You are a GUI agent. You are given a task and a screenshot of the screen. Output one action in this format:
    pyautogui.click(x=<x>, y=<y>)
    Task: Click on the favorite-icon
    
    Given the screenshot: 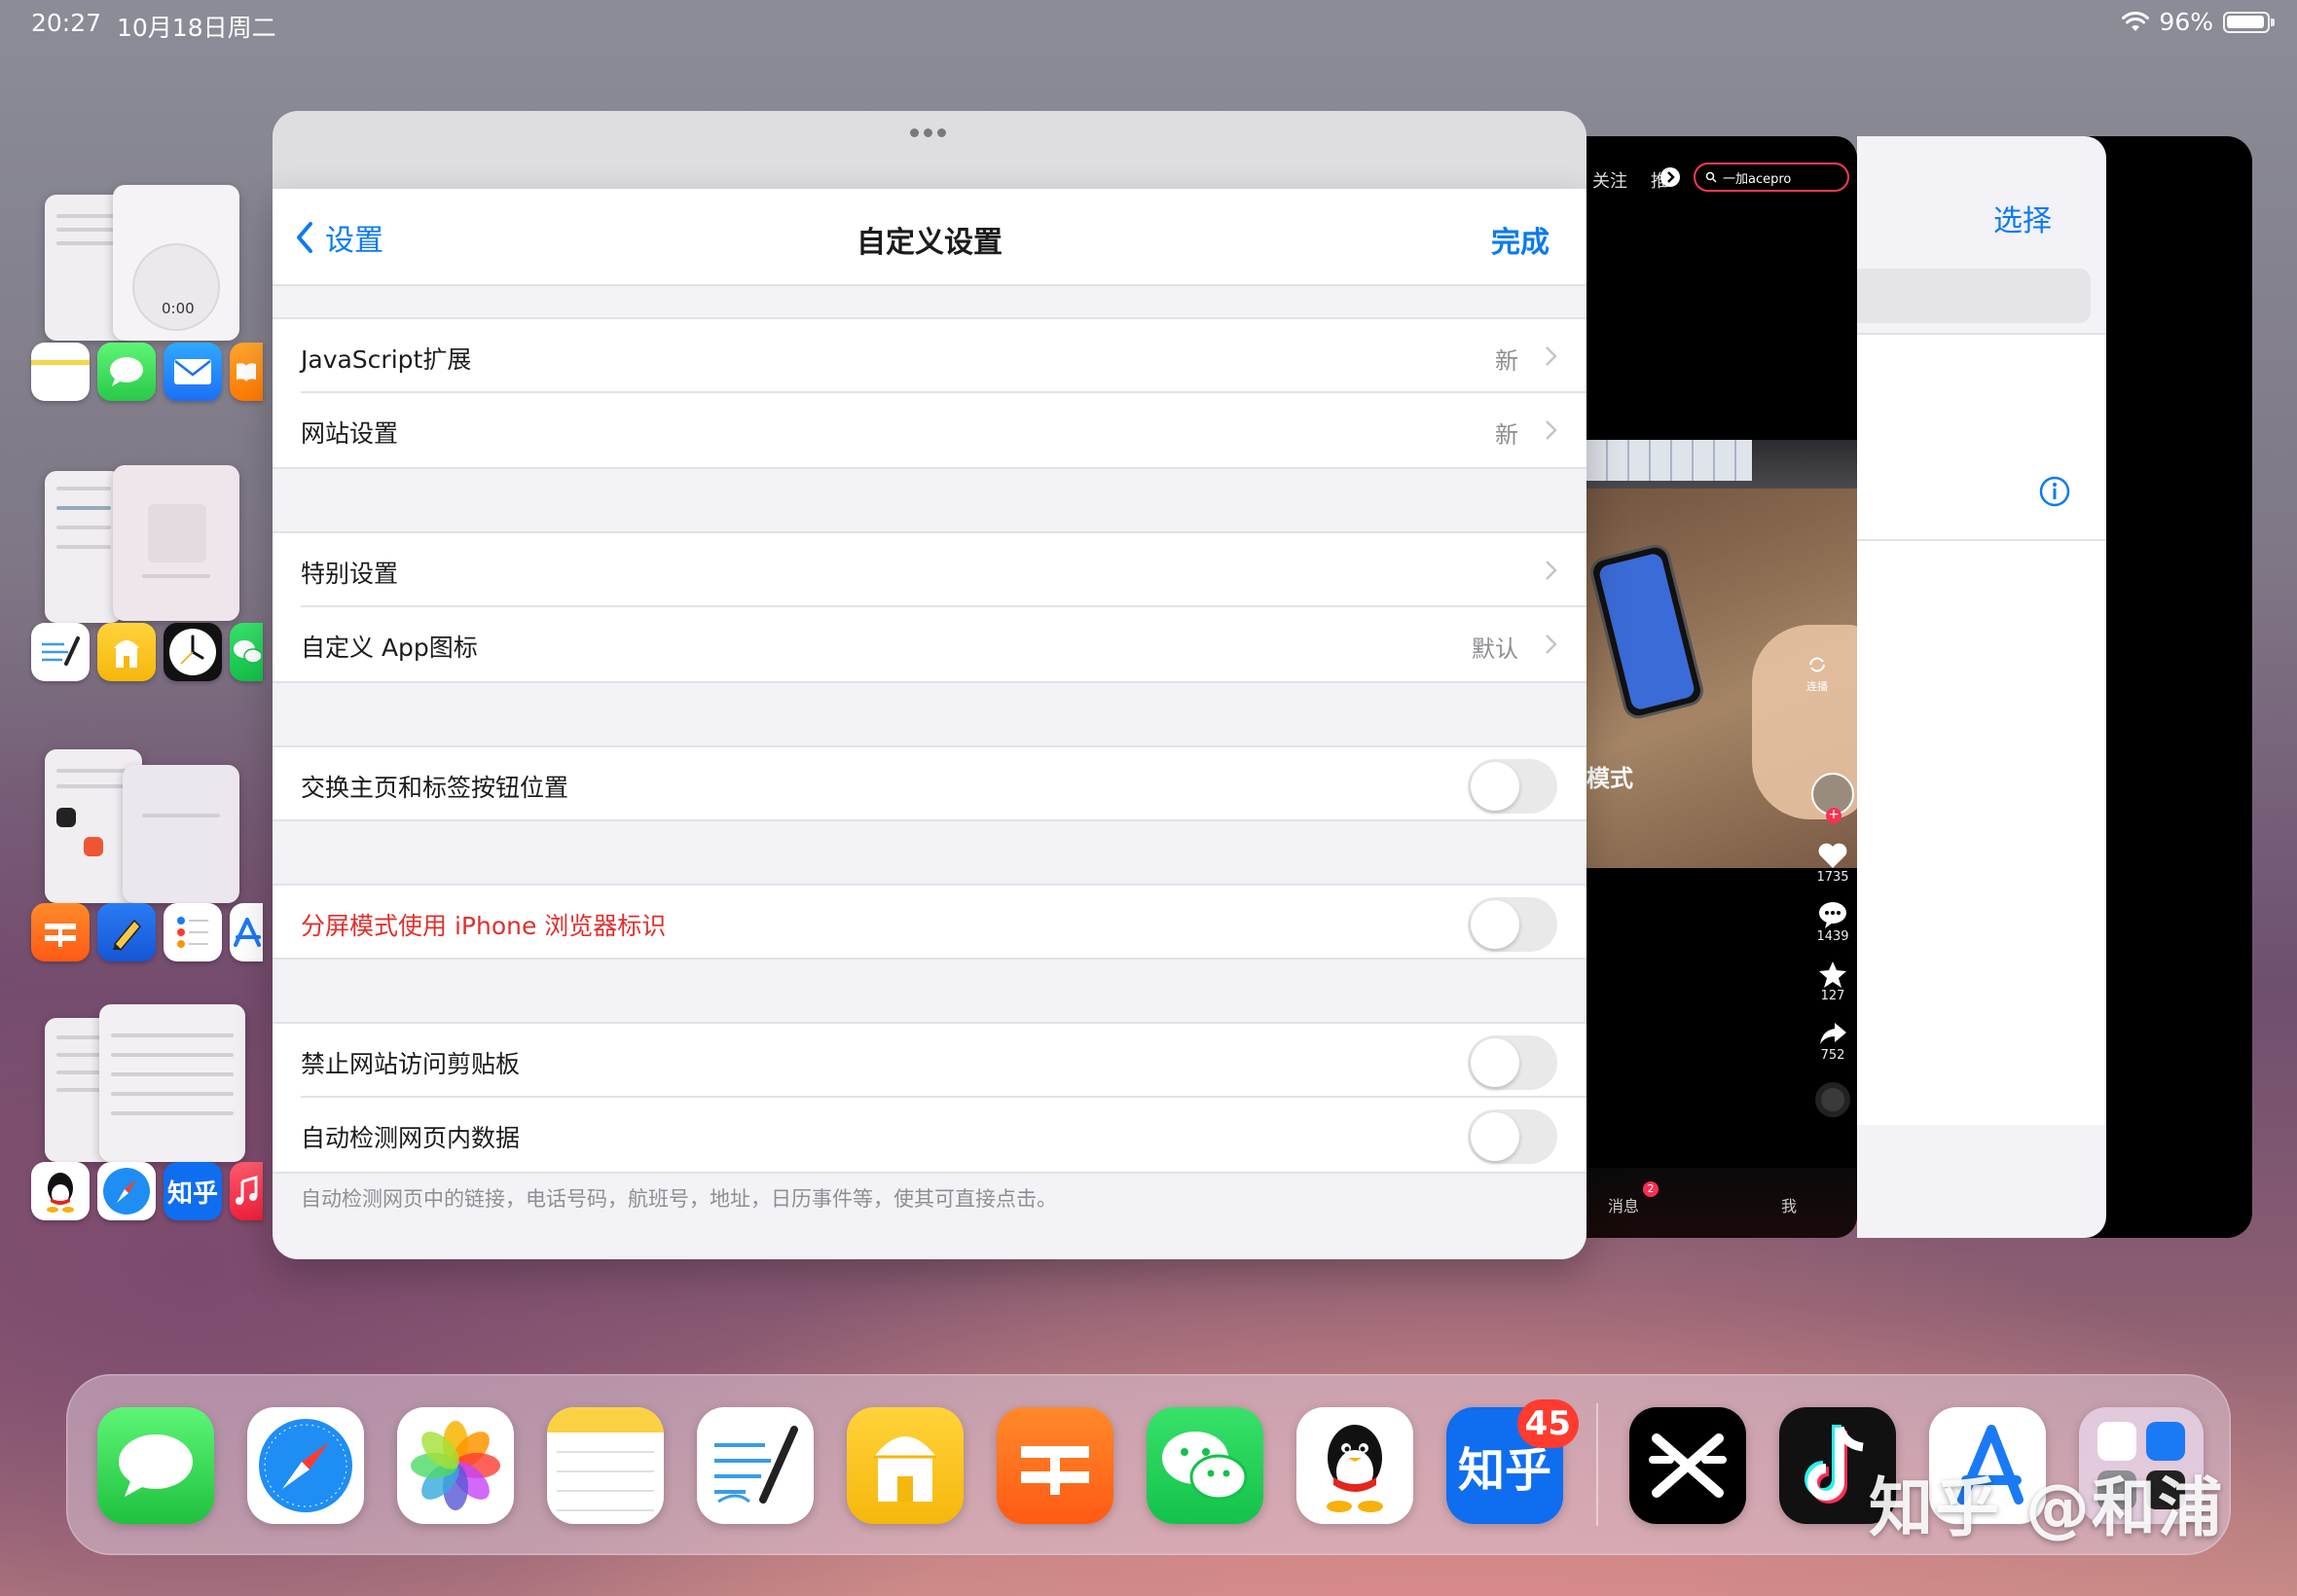 What is the action you would take?
    pyautogui.click(x=1832, y=974)
    